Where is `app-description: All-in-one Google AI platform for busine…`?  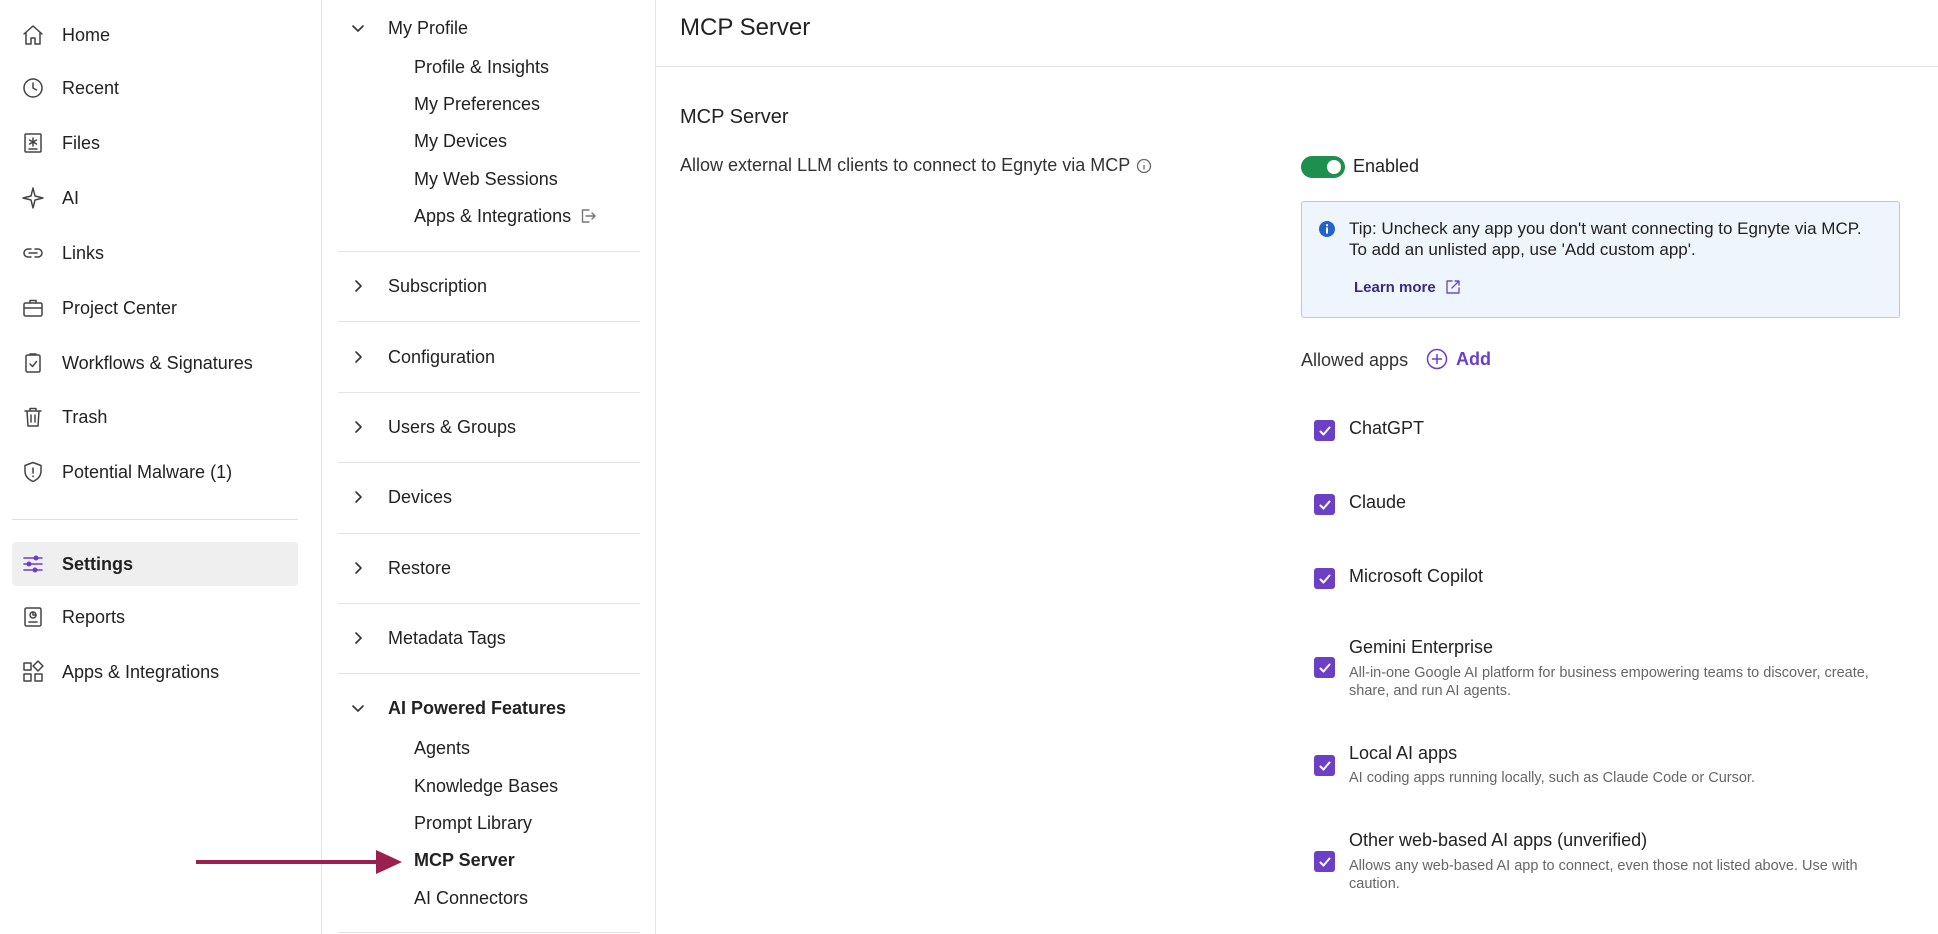
app-description: All-in-one Google AI platform for busine… is located at coordinates (1609, 682).